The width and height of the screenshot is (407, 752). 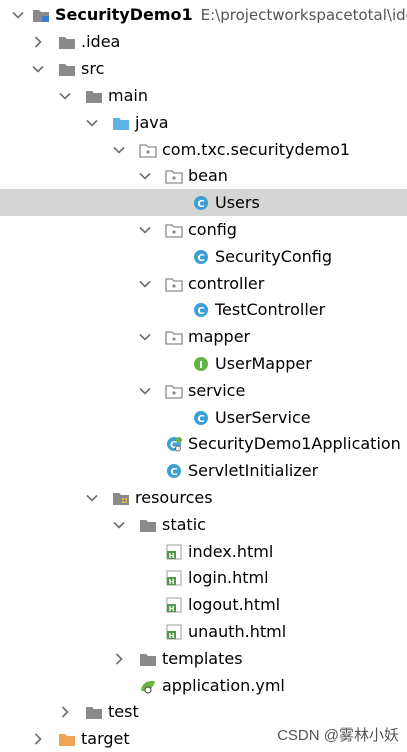 What do you see at coordinates (228, 577) in the screenshot?
I see `tree-label: login.html` at bounding box center [228, 577].